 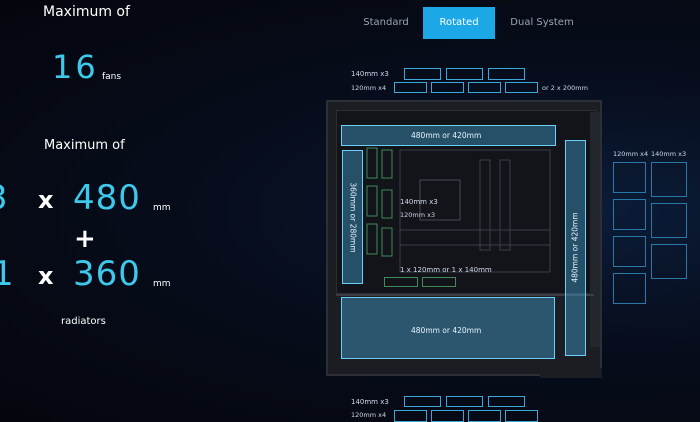 I want to click on top-fans-200-label: or 2 x 200mm, so click(x=565, y=88).